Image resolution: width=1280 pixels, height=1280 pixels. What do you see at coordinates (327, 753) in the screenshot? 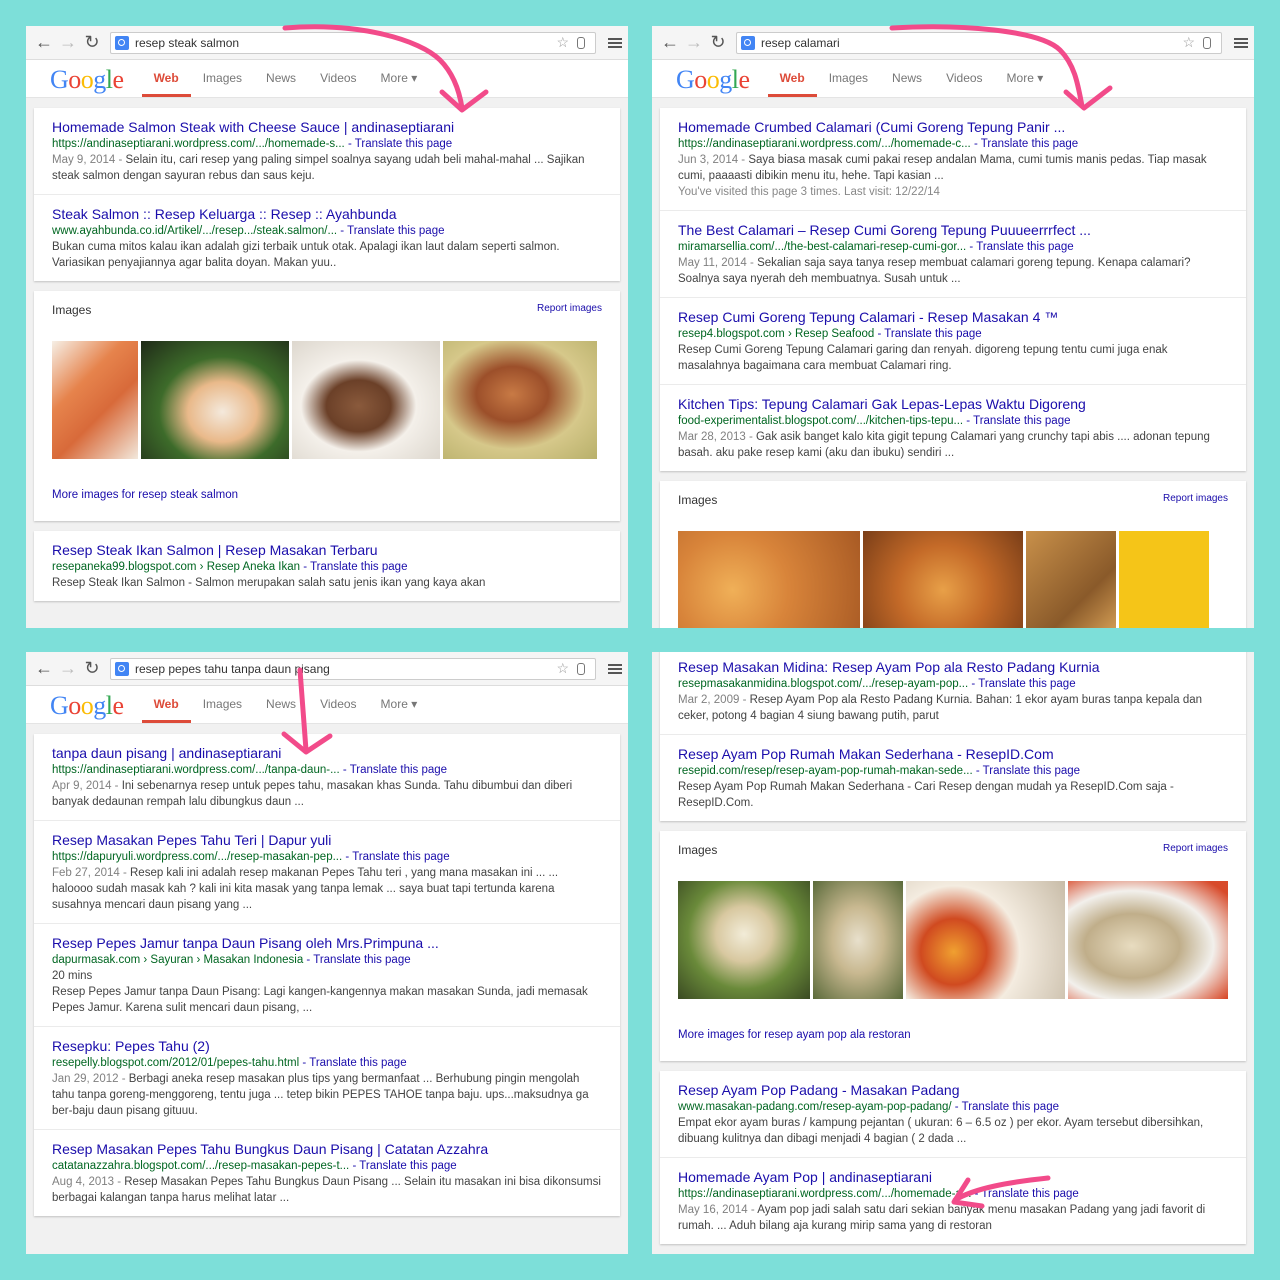
I see `result-title: tanpa daun pisang | andinaseptiarani` at bounding box center [327, 753].